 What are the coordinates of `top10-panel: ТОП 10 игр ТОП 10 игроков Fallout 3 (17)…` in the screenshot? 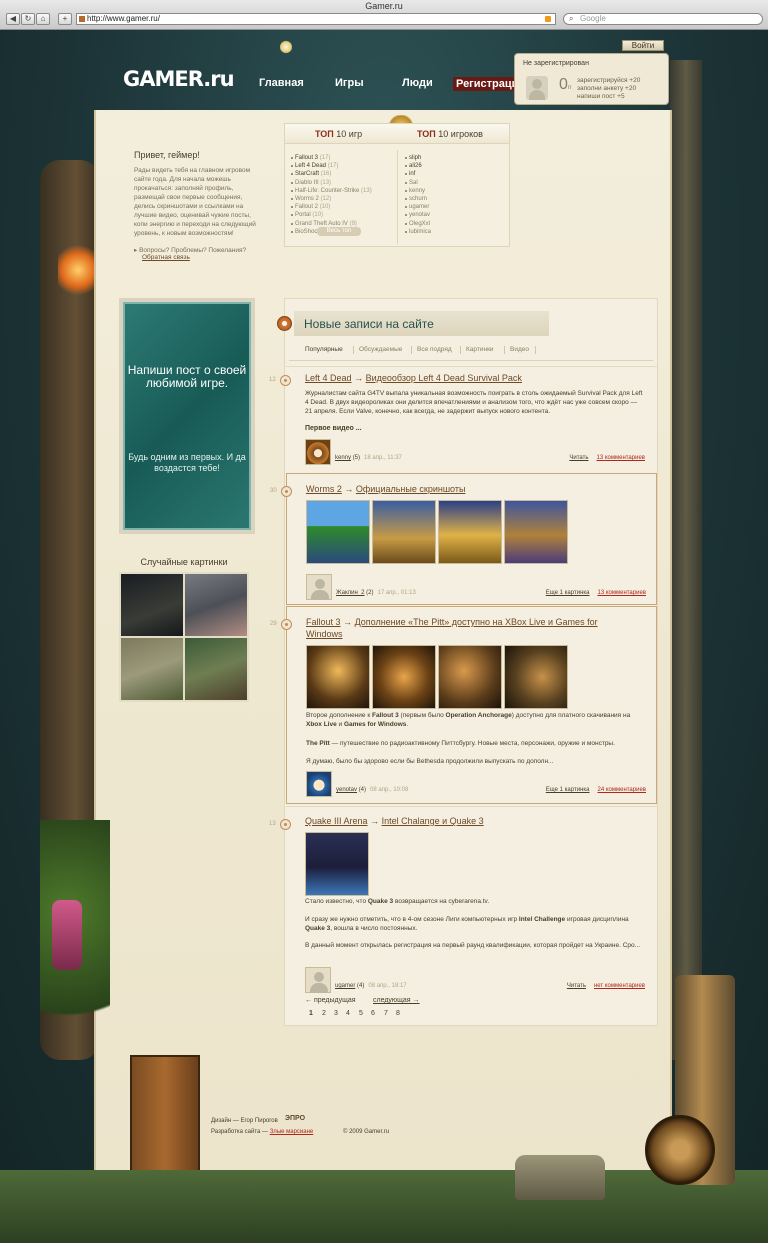 It's located at (397, 185).